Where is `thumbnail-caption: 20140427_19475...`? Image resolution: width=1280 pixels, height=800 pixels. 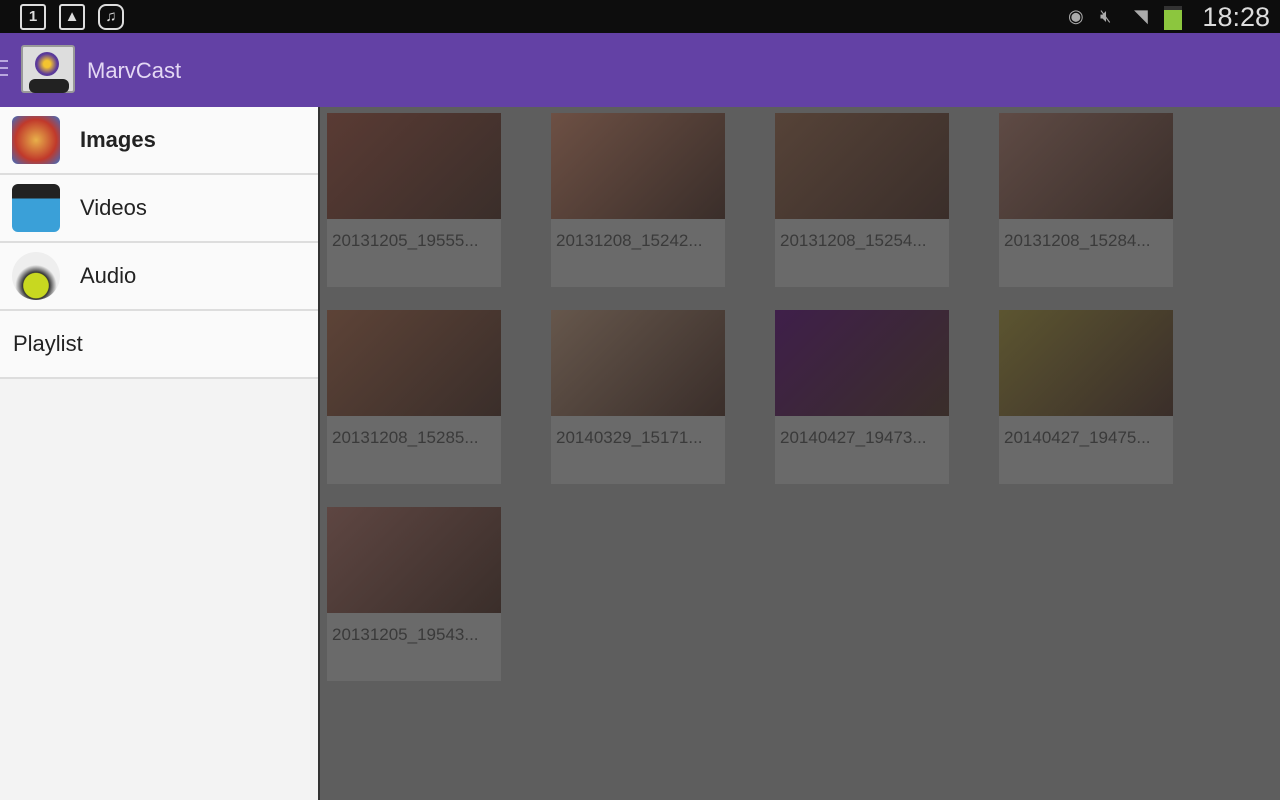 thumbnail-caption: 20140427_19475... is located at coordinates (1077, 437).